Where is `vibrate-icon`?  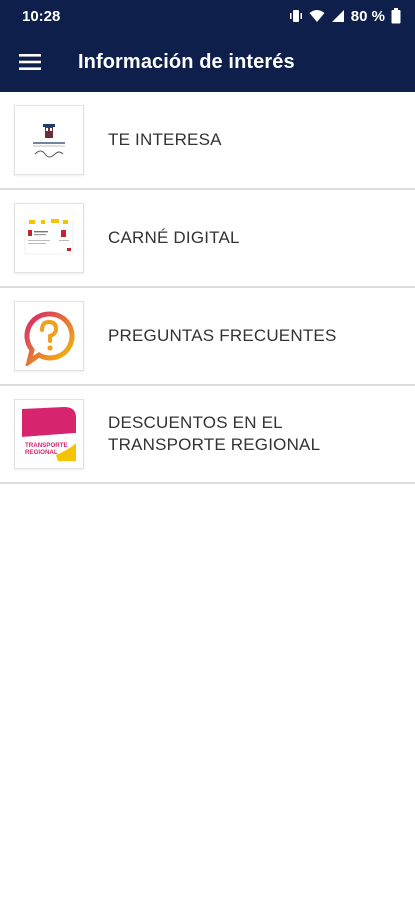 vibrate-icon is located at coordinates (296, 16).